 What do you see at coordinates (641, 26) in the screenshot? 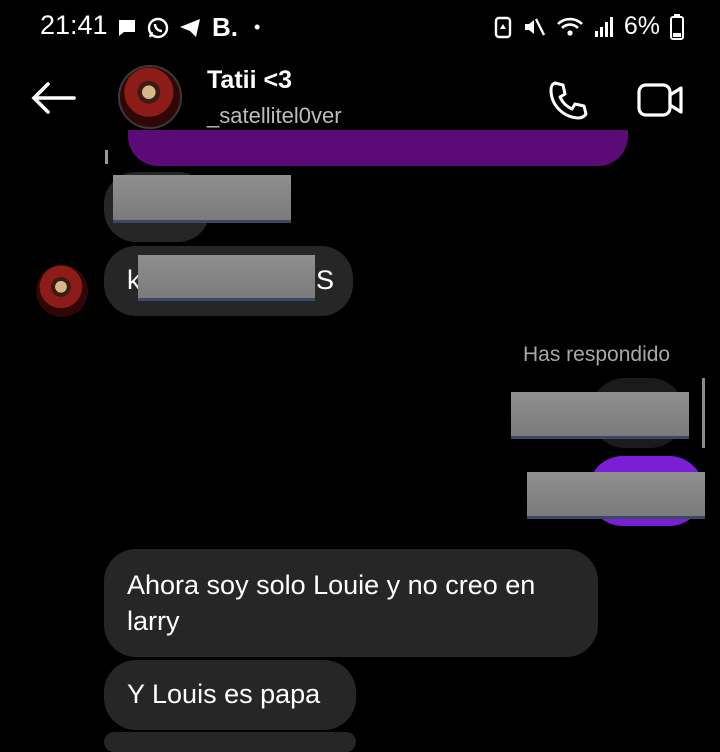
I see `battery-level: 6%` at bounding box center [641, 26].